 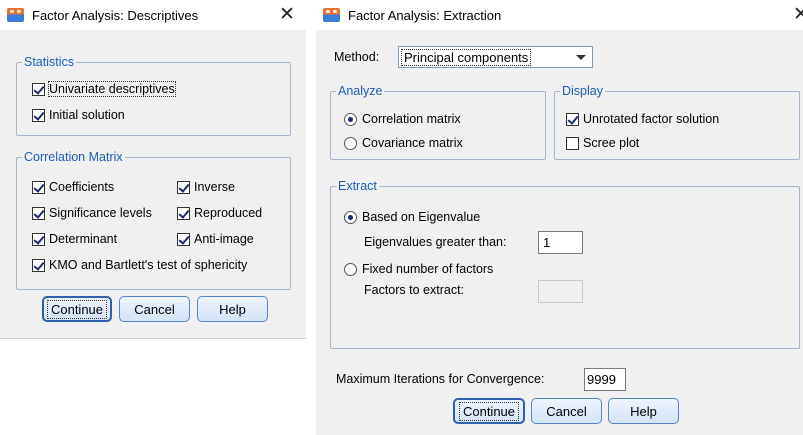 I want to click on eigenvalue-input: 1, so click(x=560, y=242).